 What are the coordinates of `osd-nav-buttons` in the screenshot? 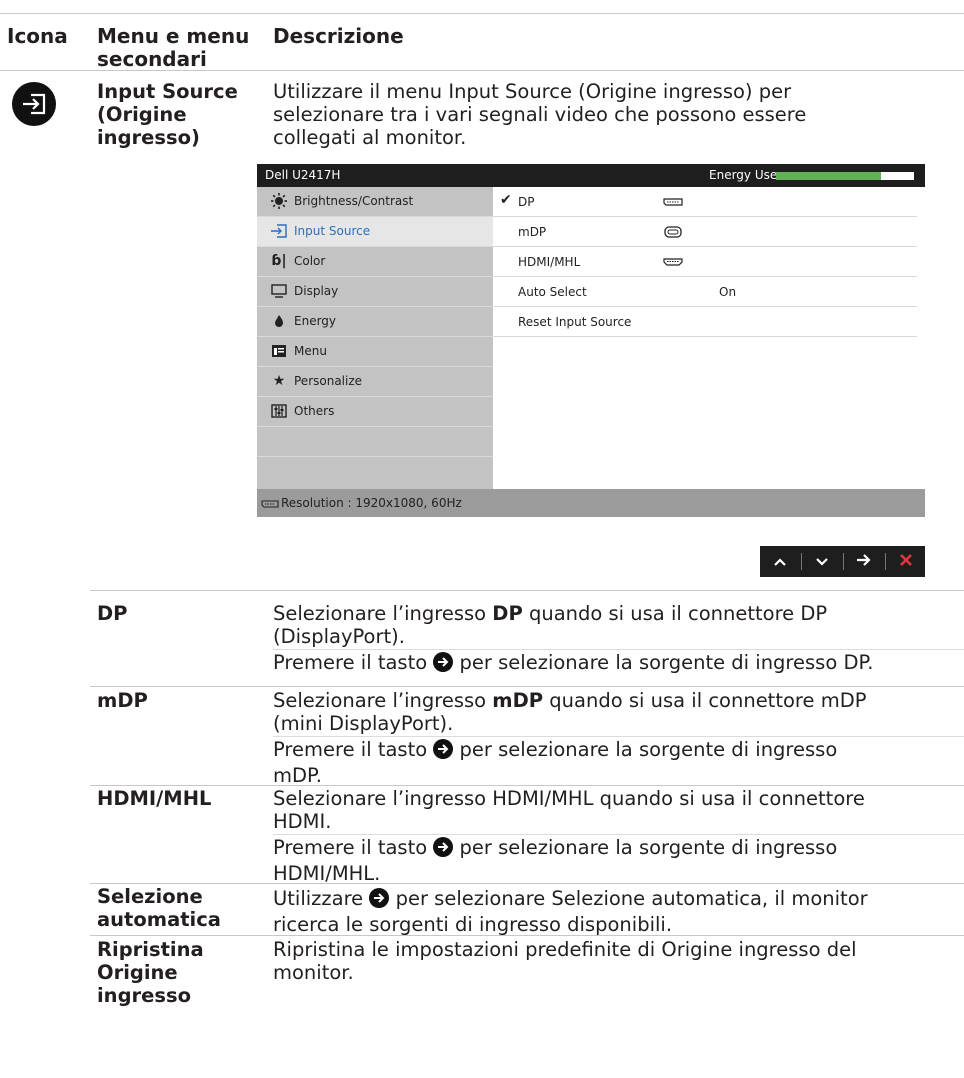 It's located at (842, 561).